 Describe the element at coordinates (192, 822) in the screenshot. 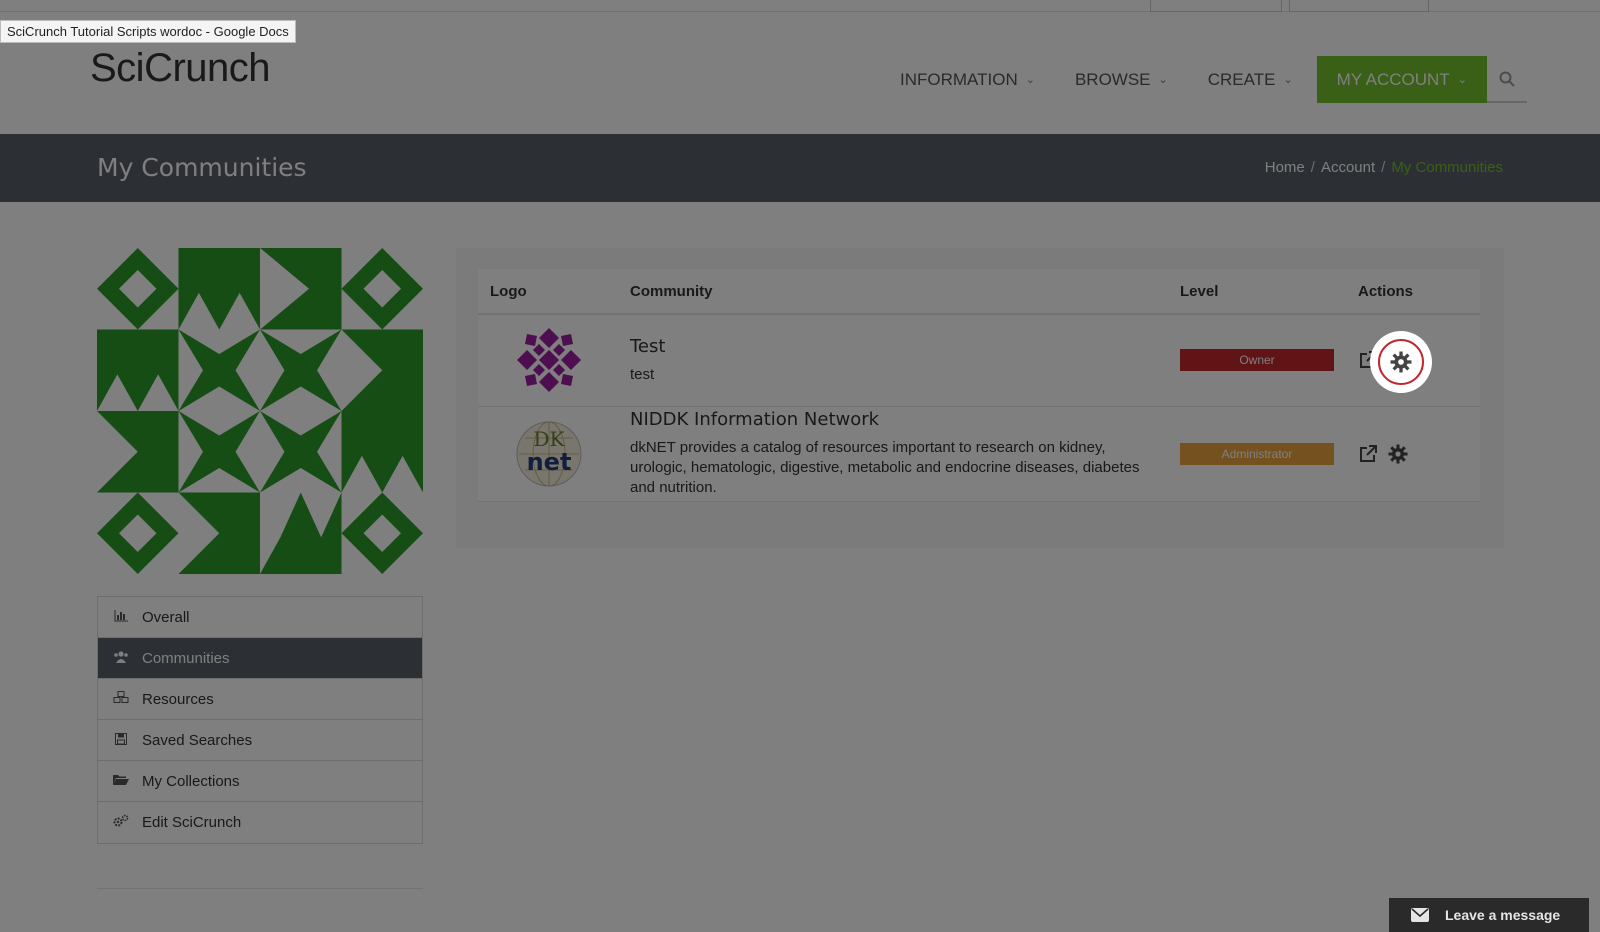

I see `sidebar-item-label: Edit SciCrunch` at that location.